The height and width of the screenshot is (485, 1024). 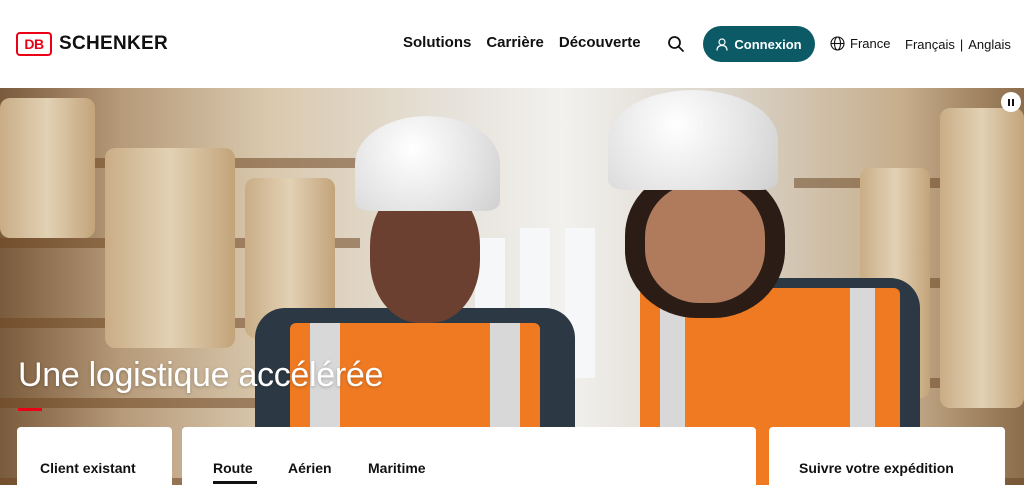 I want to click on schenker-logo-text: SCHENKER, so click(x=114, y=43).